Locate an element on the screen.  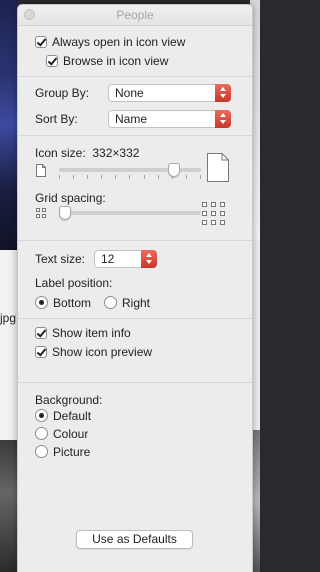
show-item-info-label: Show item info is located at coordinates (91, 333).